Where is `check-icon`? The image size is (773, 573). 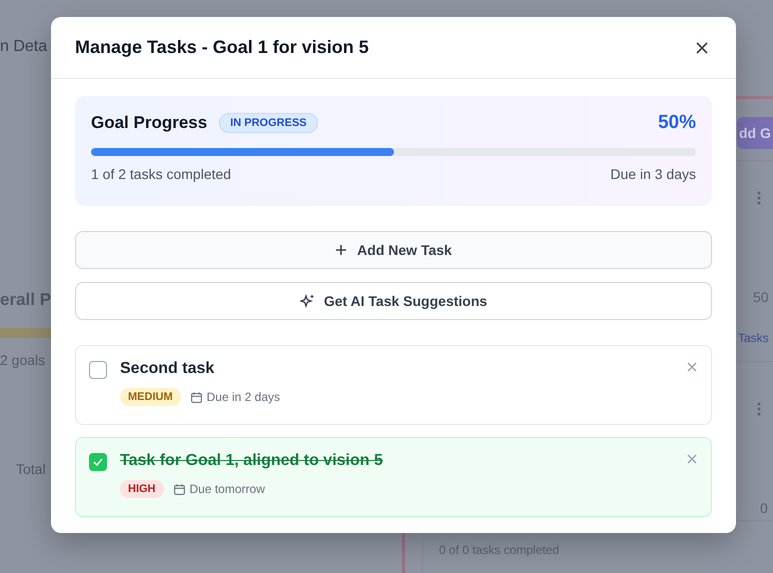 check-icon is located at coordinates (98, 462).